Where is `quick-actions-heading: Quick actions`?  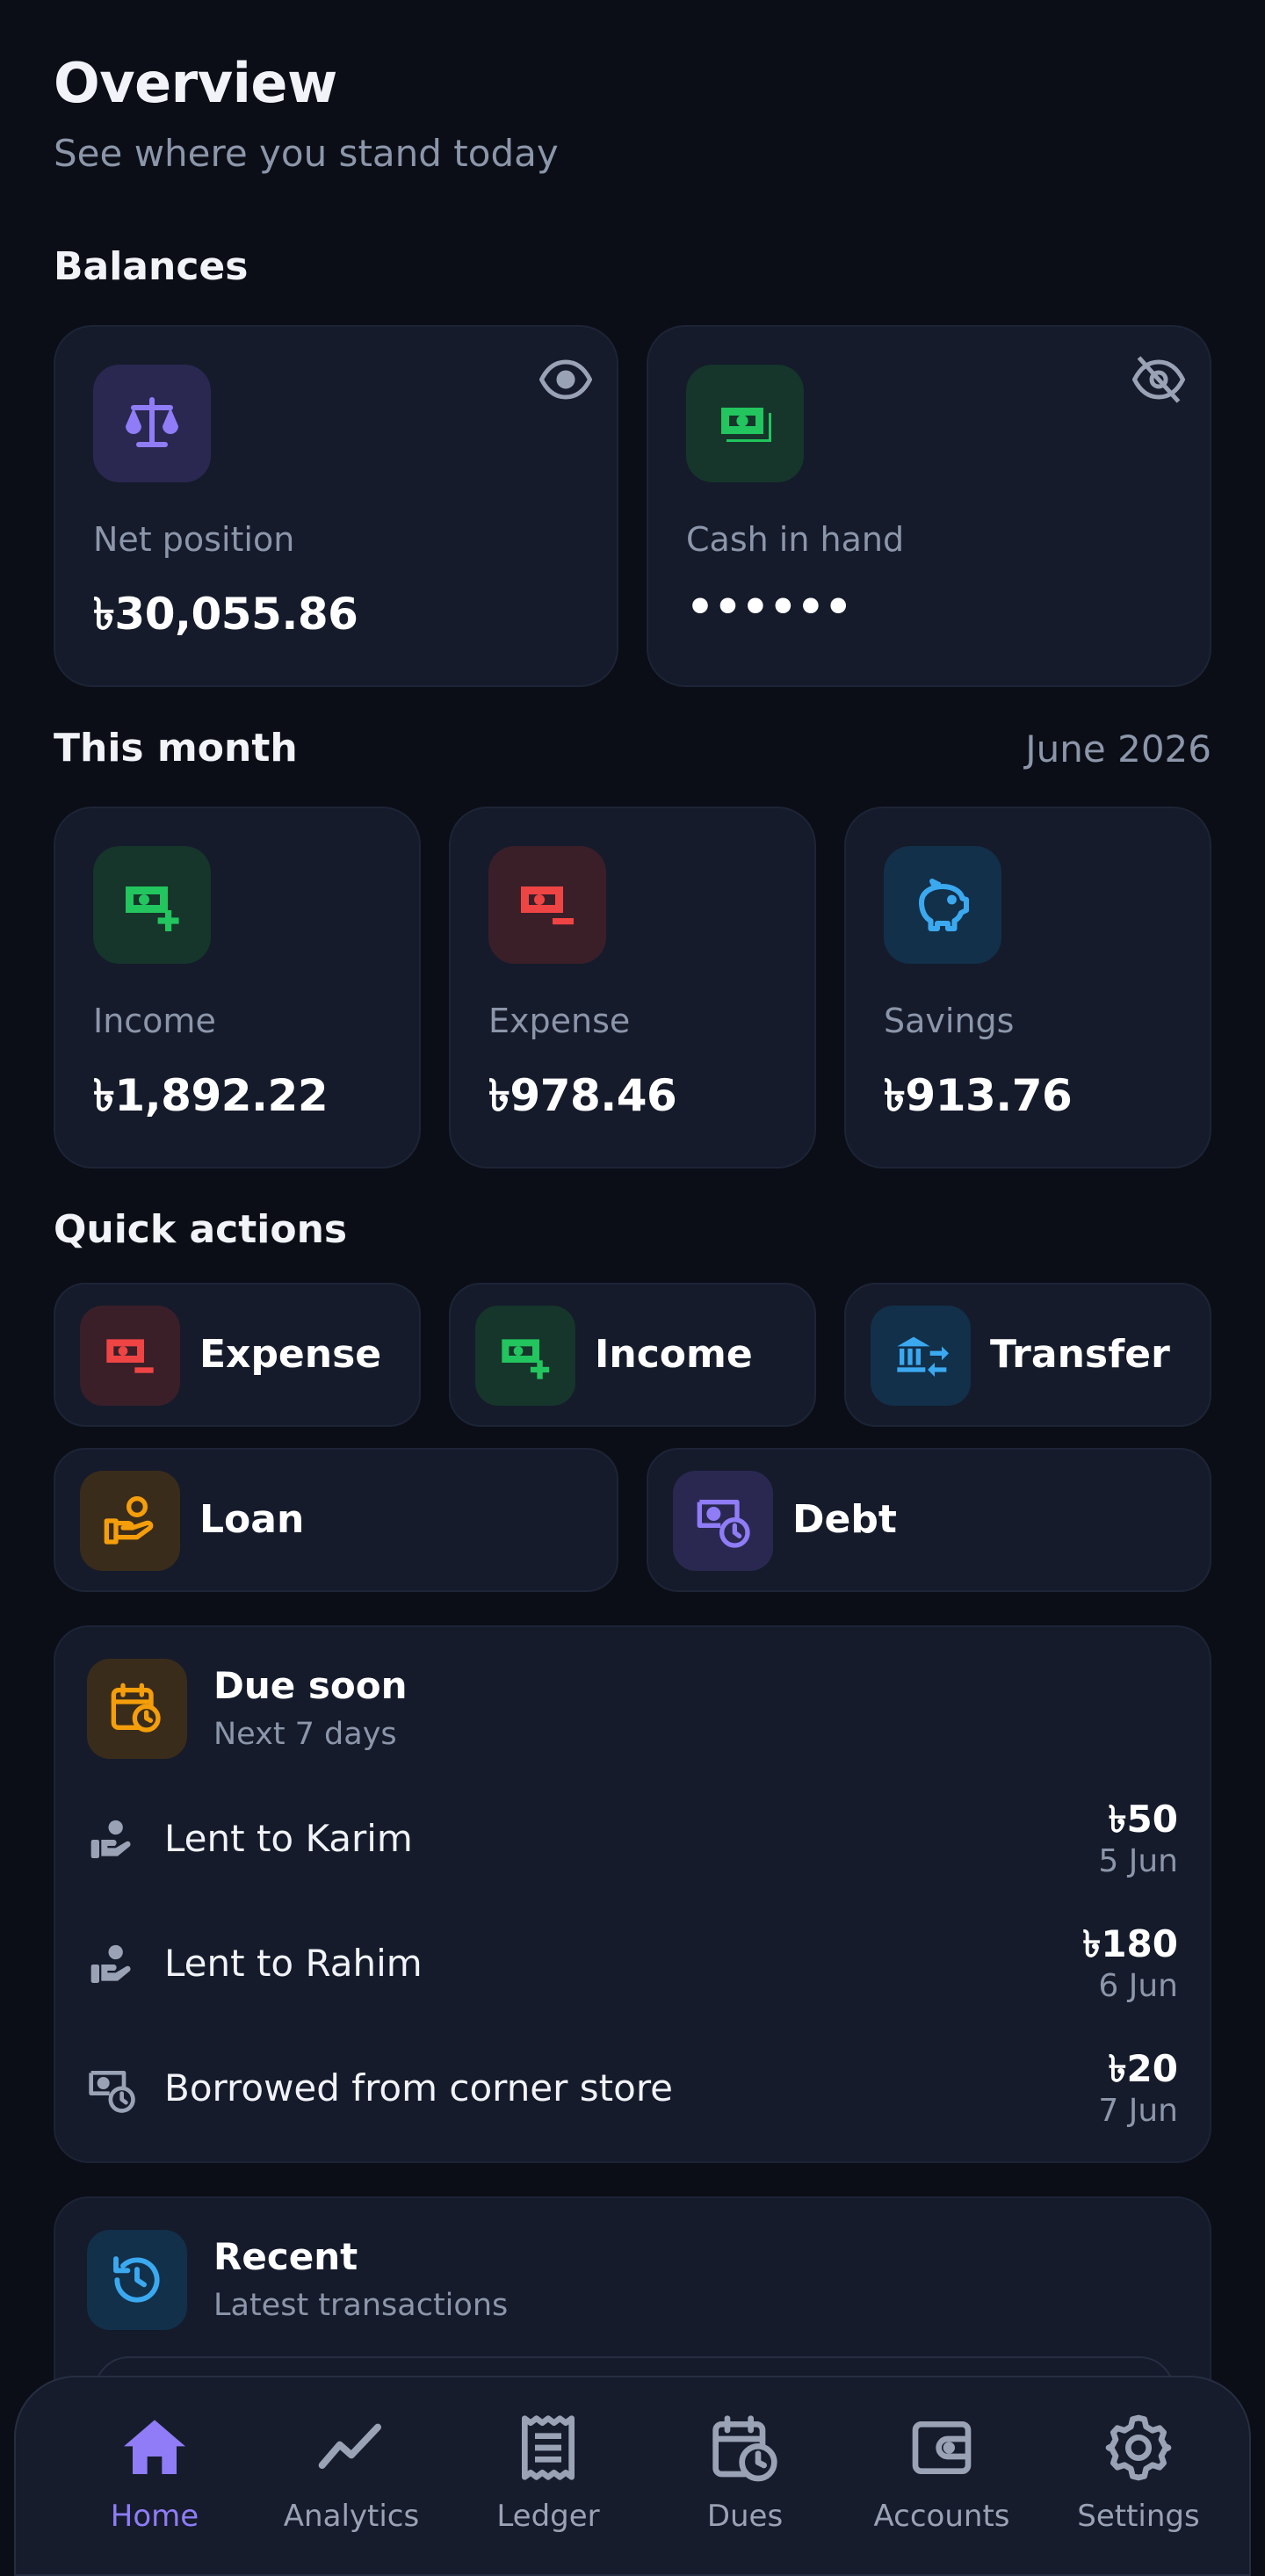 quick-actions-heading: Quick actions is located at coordinates (201, 1229).